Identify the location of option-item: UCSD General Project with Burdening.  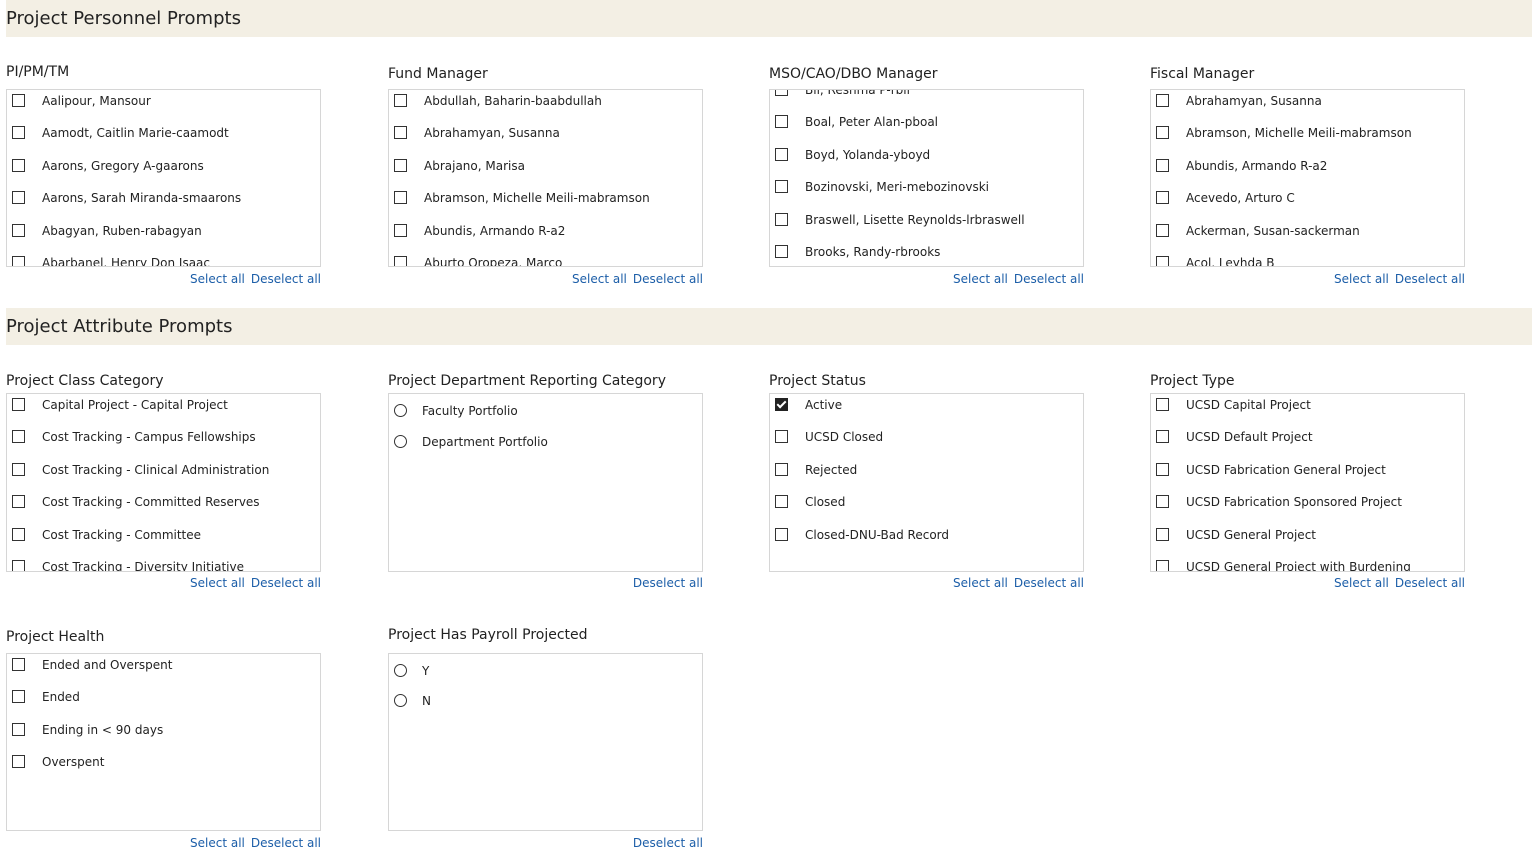
(1307, 564).